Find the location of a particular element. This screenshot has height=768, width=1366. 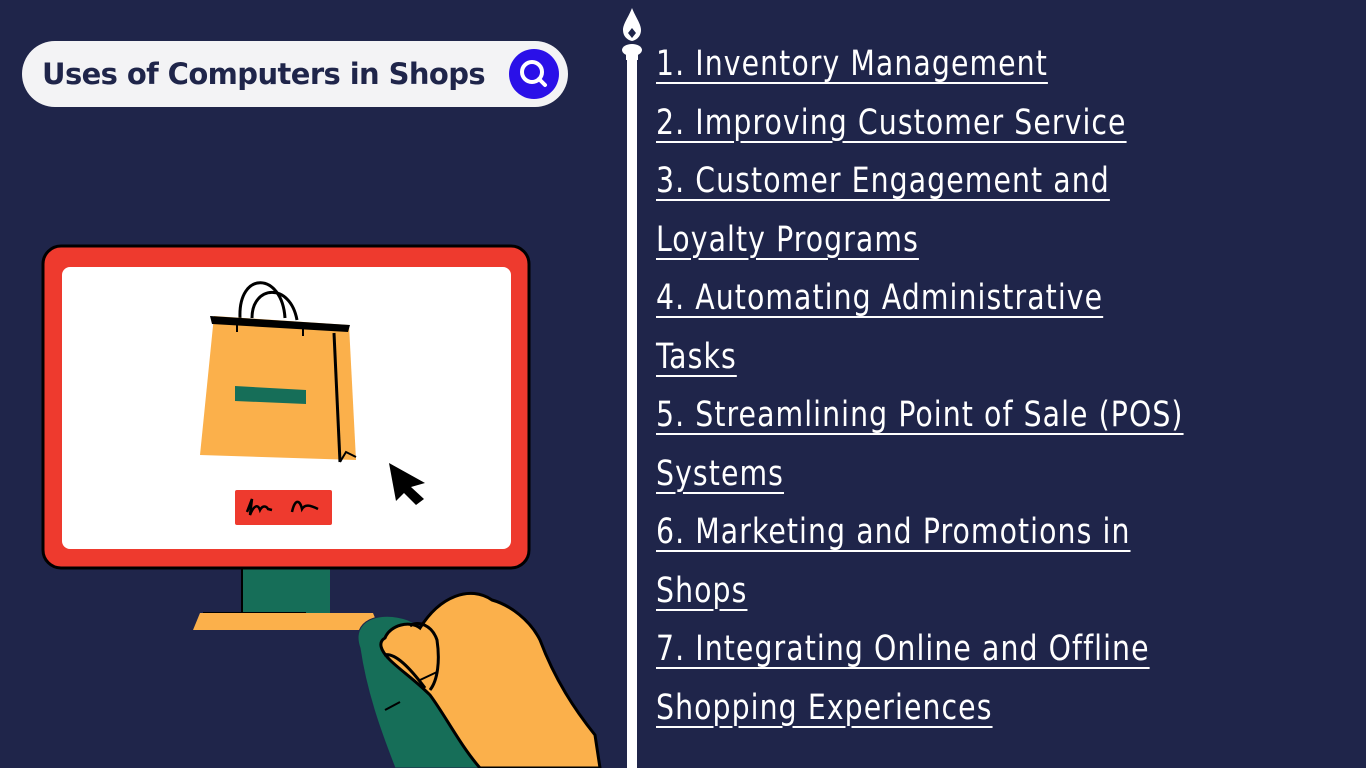

list-item-text: Systems is located at coordinates (720, 473).